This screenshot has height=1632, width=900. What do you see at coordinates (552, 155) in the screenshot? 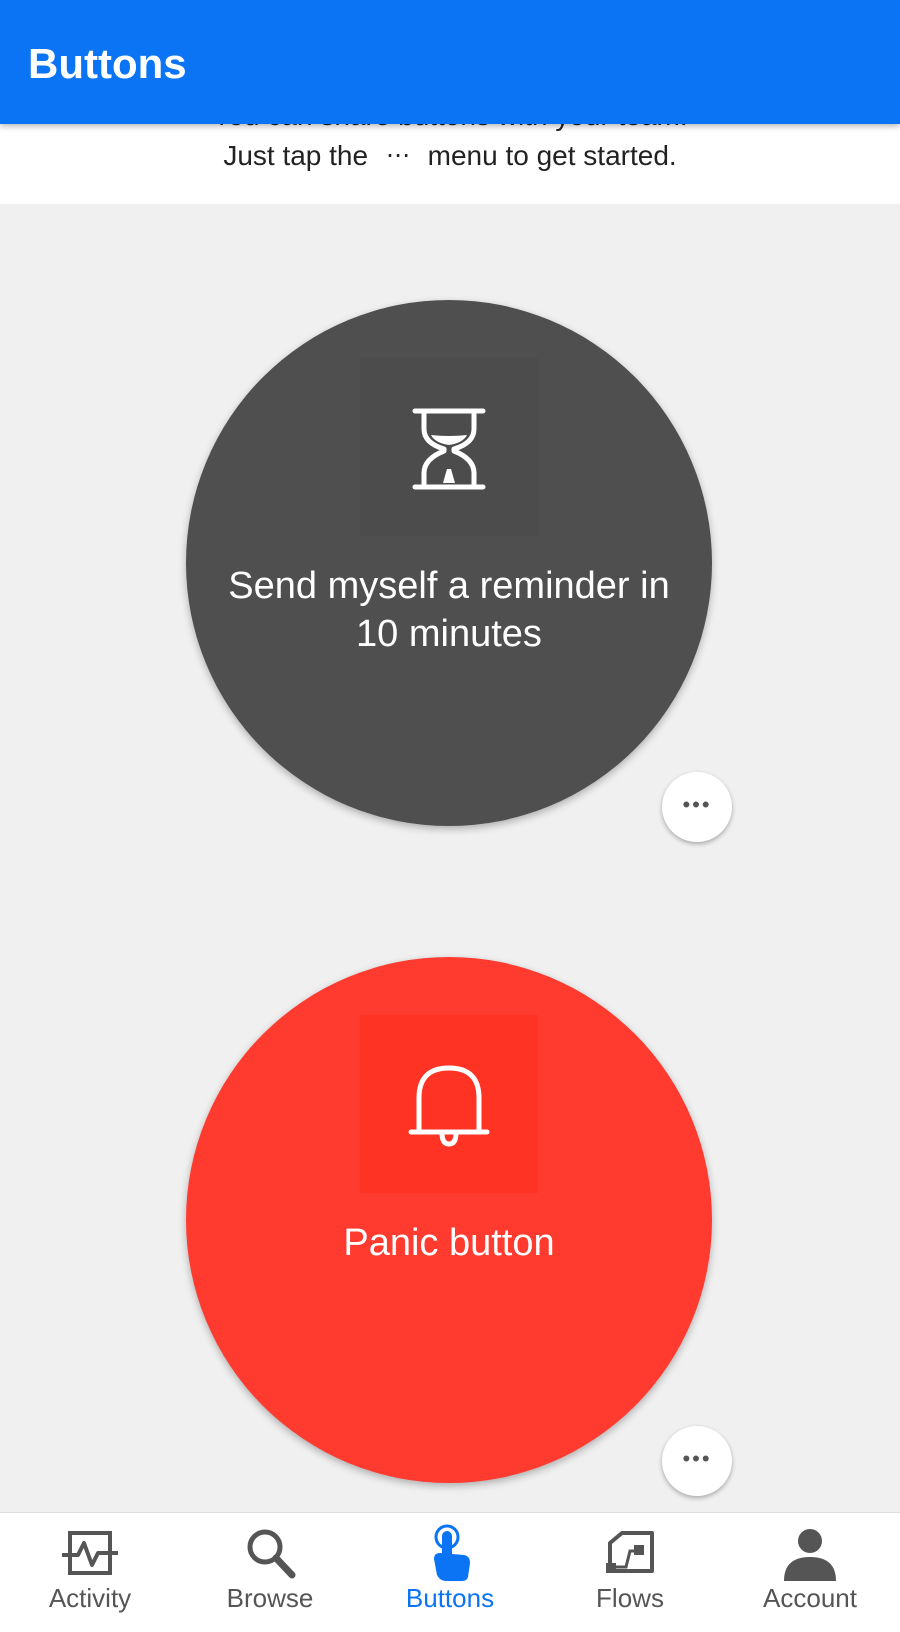
I see `info-text-after: menu to get started.` at bounding box center [552, 155].